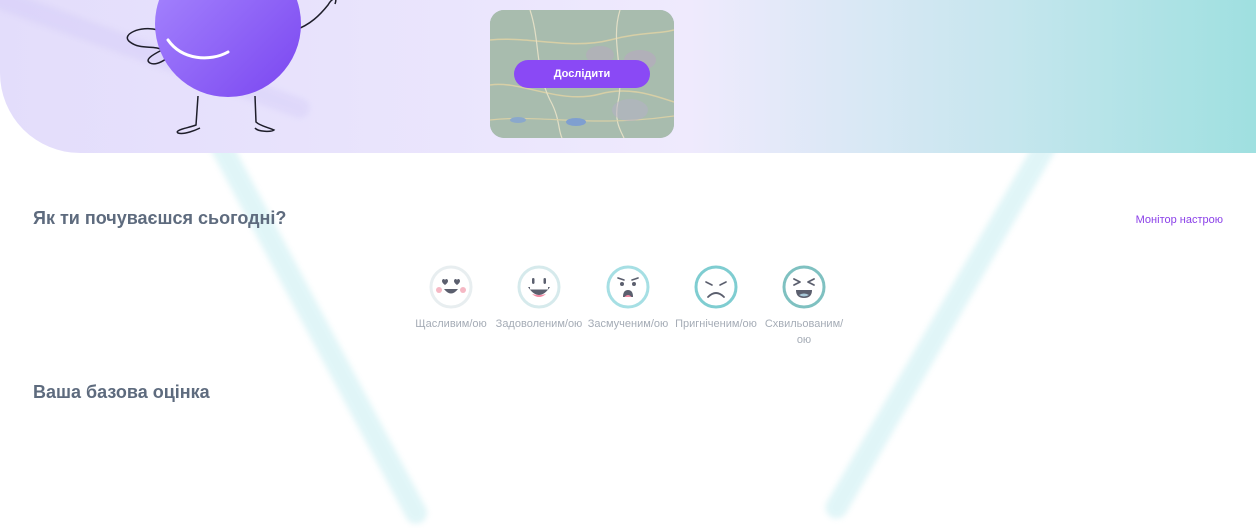 The height and width of the screenshot is (528, 1256). Describe the element at coordinates (1179, 220) in the screenshot. I see `mood-monitor-link: Монітор настрою` at that location.